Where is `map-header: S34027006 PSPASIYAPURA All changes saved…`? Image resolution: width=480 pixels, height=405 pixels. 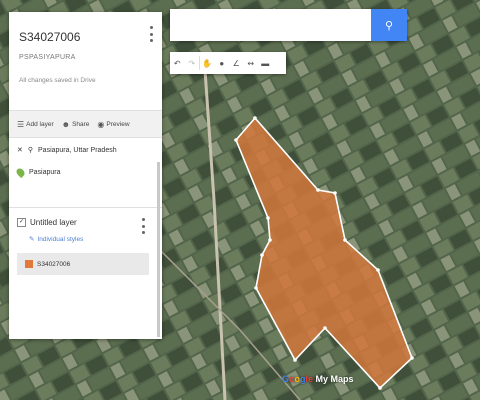 map-header: S34027006 PSPASIYAPURA All changes saved… is located at coordinates (85, 61).